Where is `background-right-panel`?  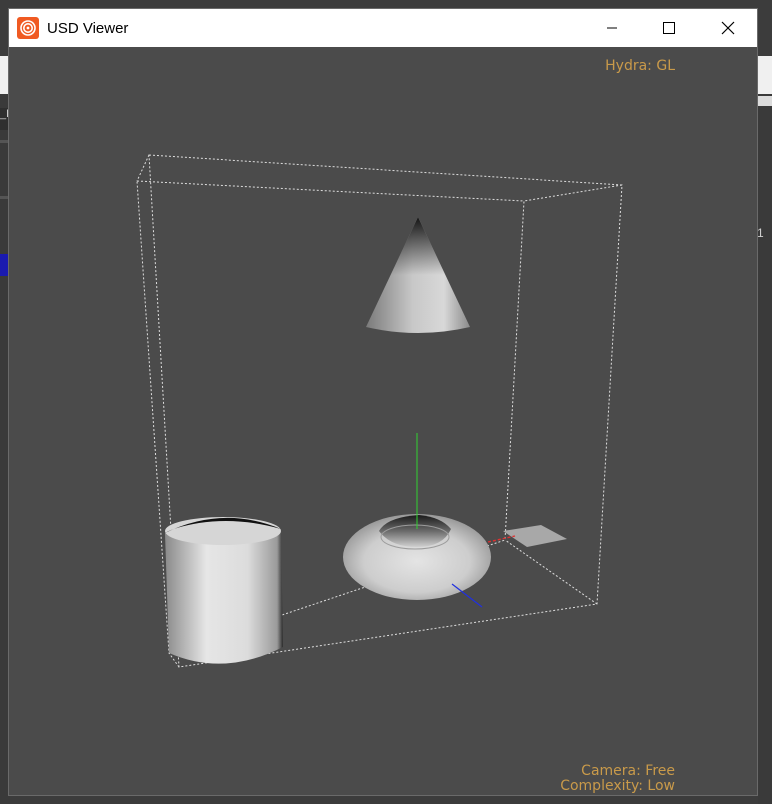
background-right-panel is located at coordinates (765, 449).